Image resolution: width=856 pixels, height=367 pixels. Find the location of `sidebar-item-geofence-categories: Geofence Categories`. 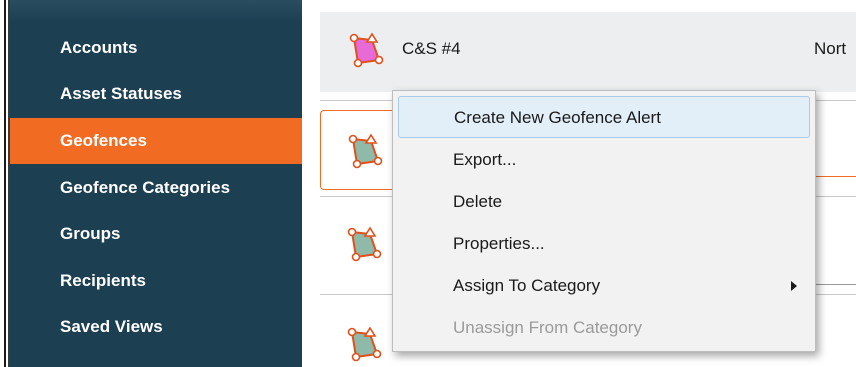

sidebar-item-geofence-categories: Geofence Categories is located at coordinates (156, 188).